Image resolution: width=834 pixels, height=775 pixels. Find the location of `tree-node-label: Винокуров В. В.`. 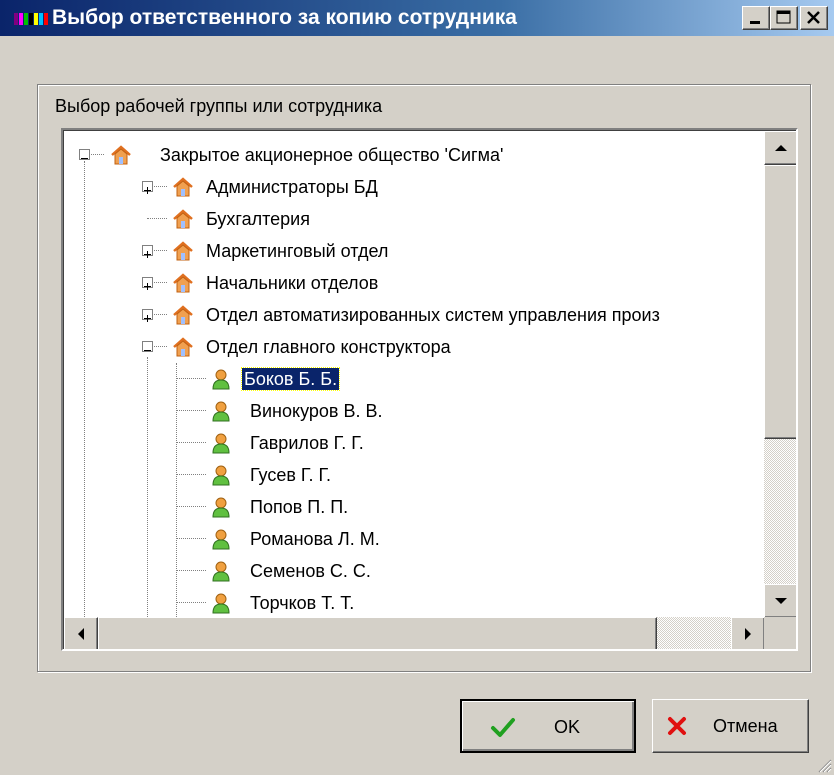

tree-node-label: Винокуров В. В. is located at coordinates (316, 411).